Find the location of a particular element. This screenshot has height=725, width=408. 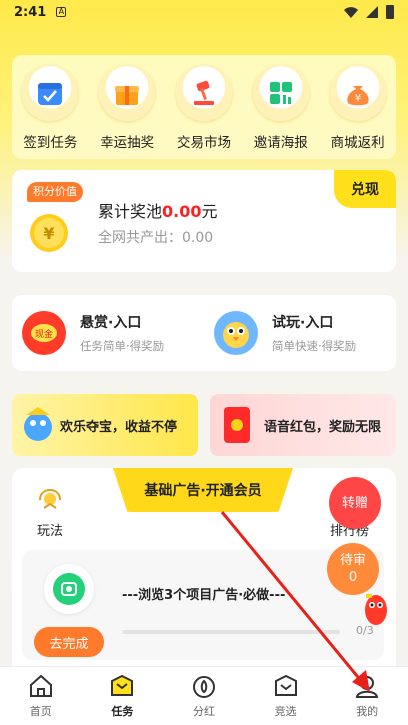

coin-icon: ¥ is located at coordinates (49, 233).